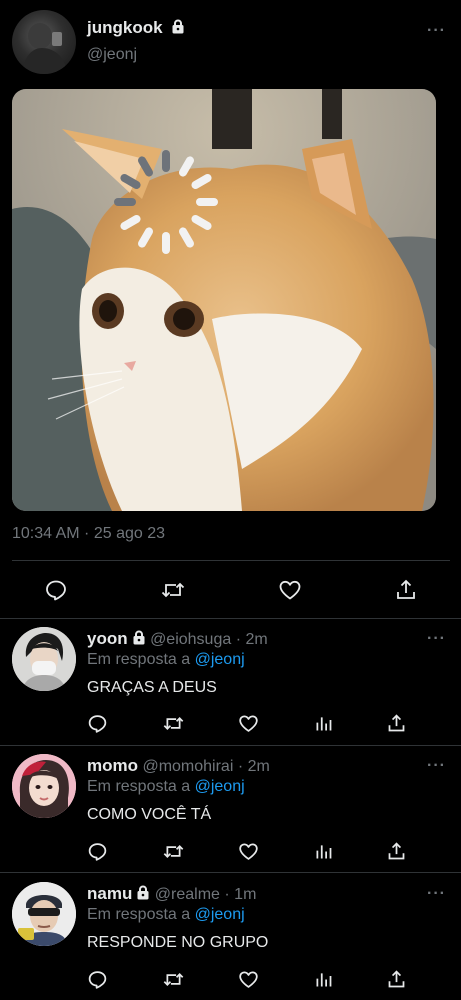  I want to click on reply-time: · 1m, so click(240, 894).